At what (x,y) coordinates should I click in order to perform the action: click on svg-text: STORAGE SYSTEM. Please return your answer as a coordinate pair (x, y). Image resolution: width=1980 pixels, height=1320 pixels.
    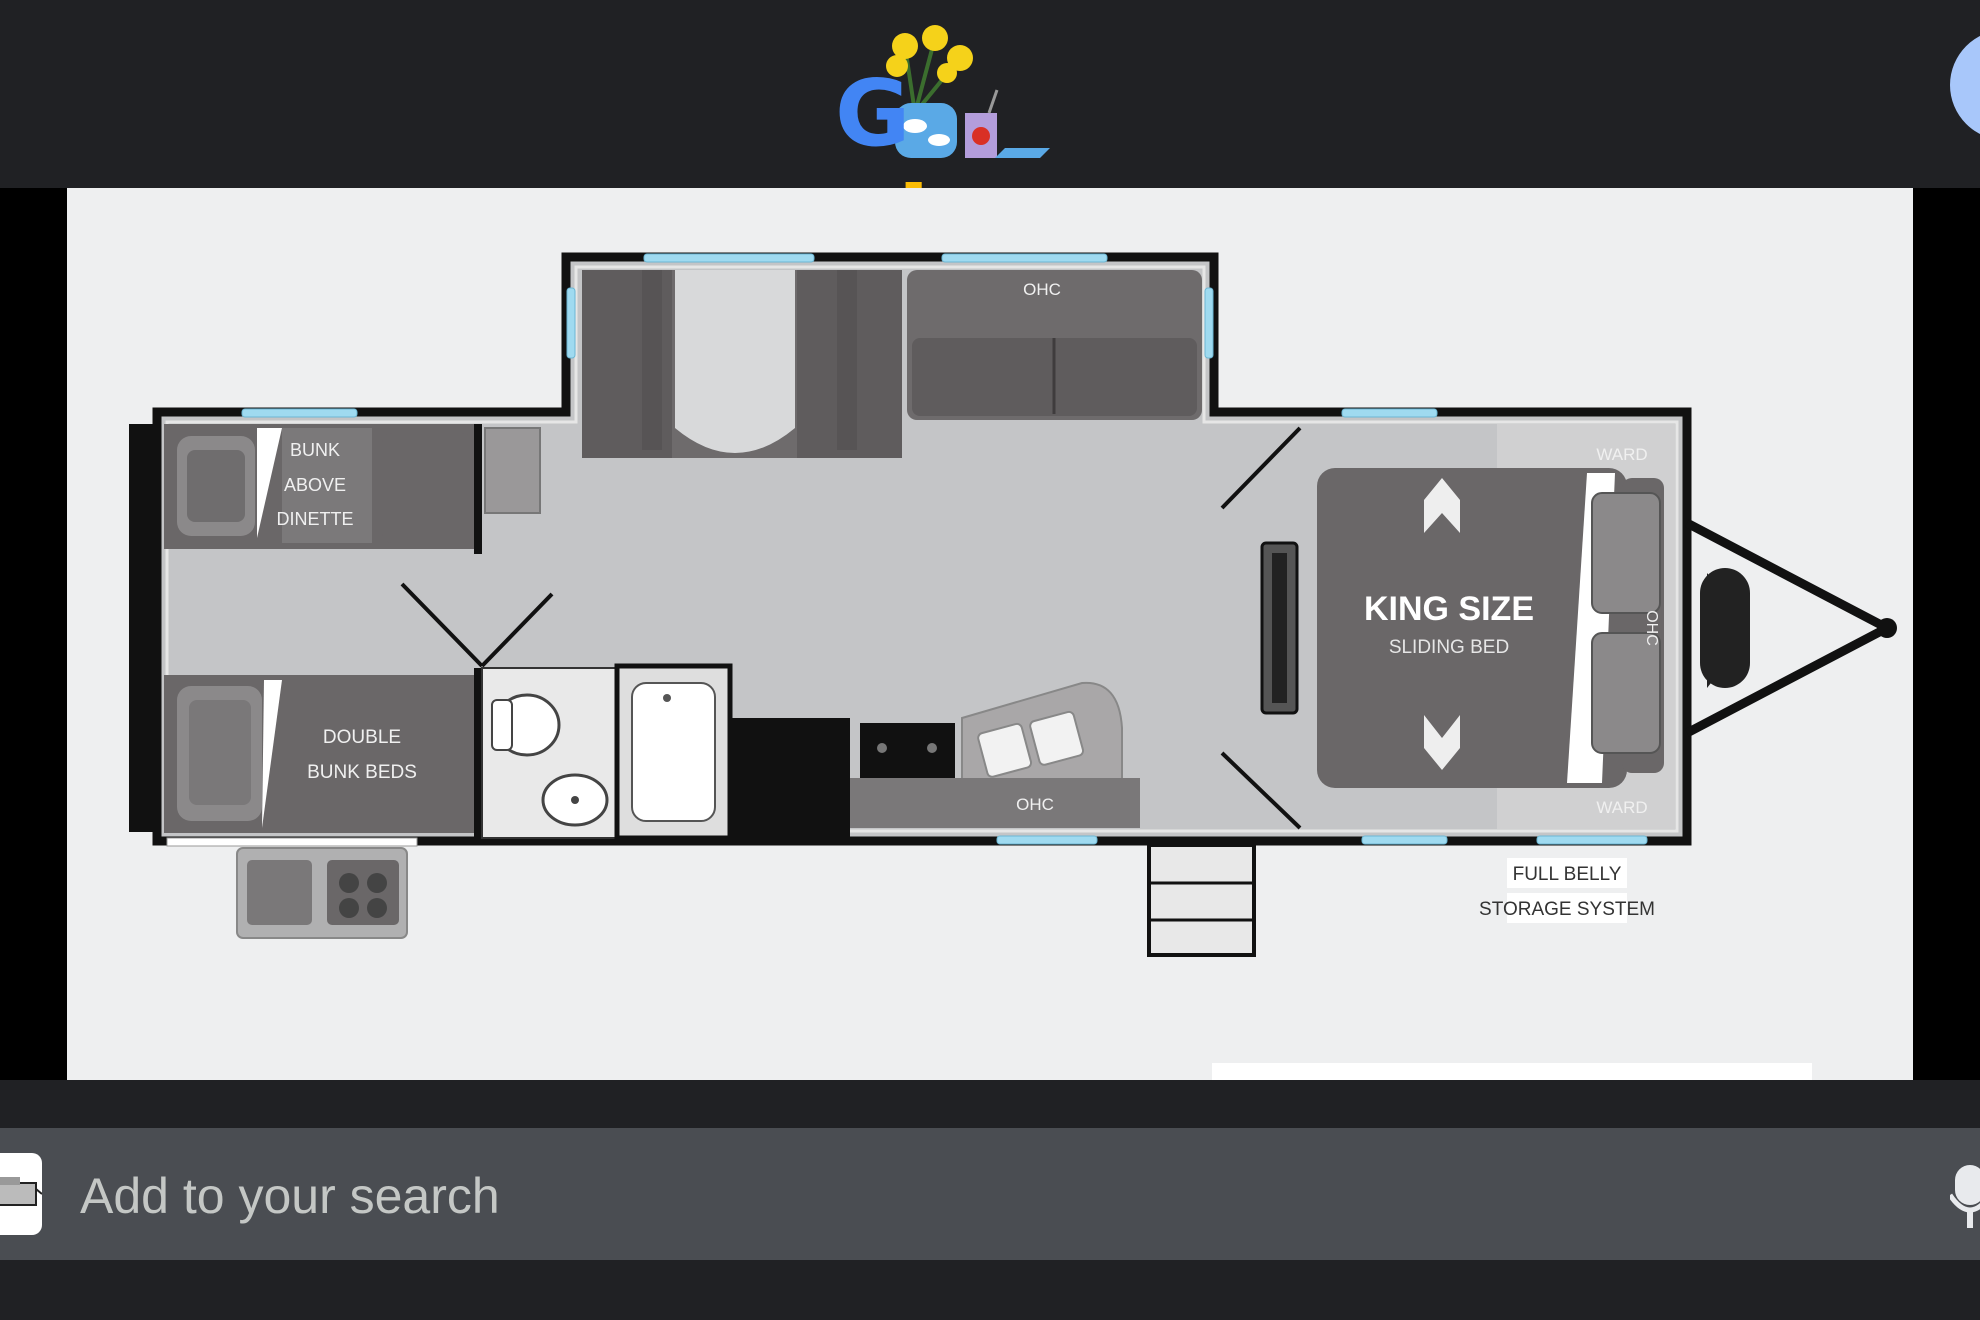
    Looking at the image, I should click on (1567, 909).